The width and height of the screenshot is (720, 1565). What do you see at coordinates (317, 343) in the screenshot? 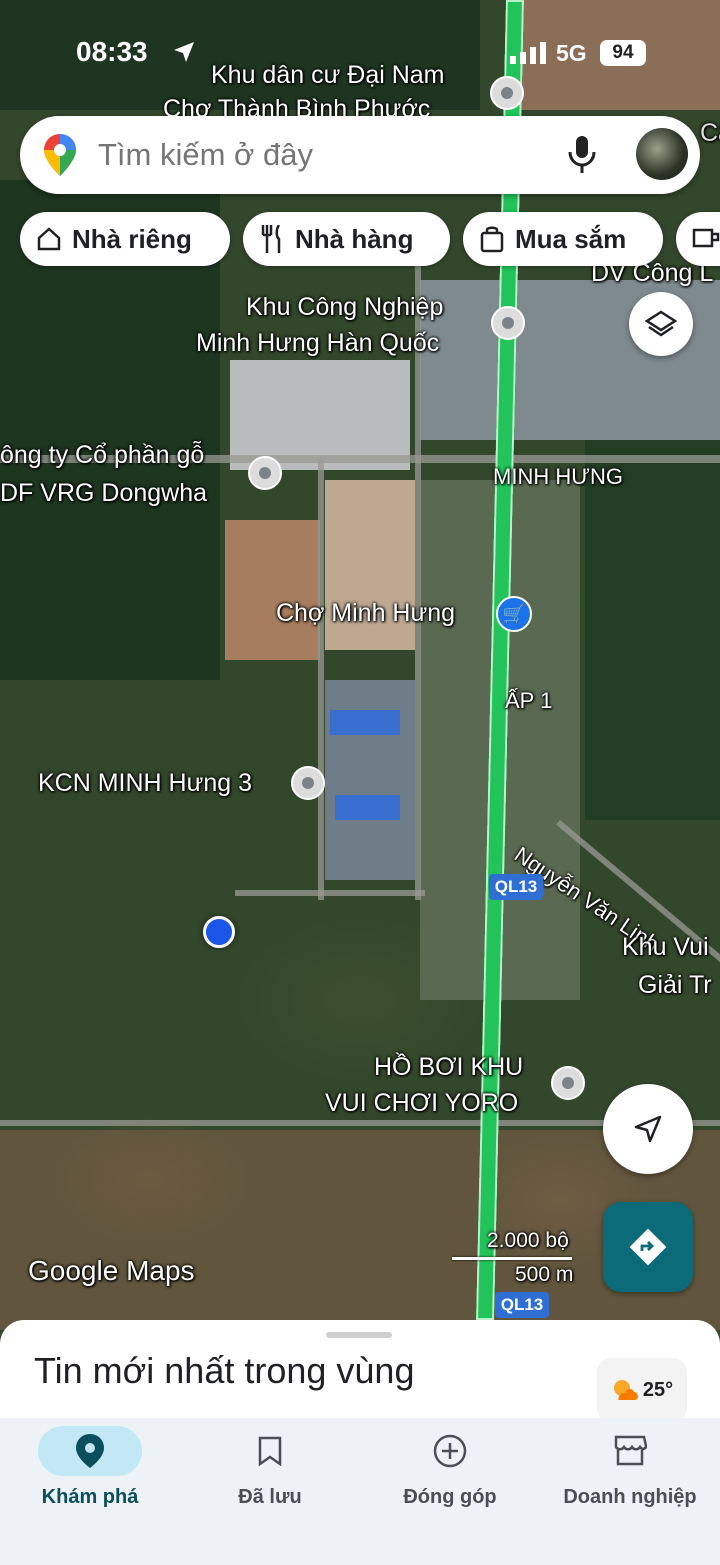
I see `place-label: Minh Hưng Hàn Quốc` at bounding box center [317, 343].